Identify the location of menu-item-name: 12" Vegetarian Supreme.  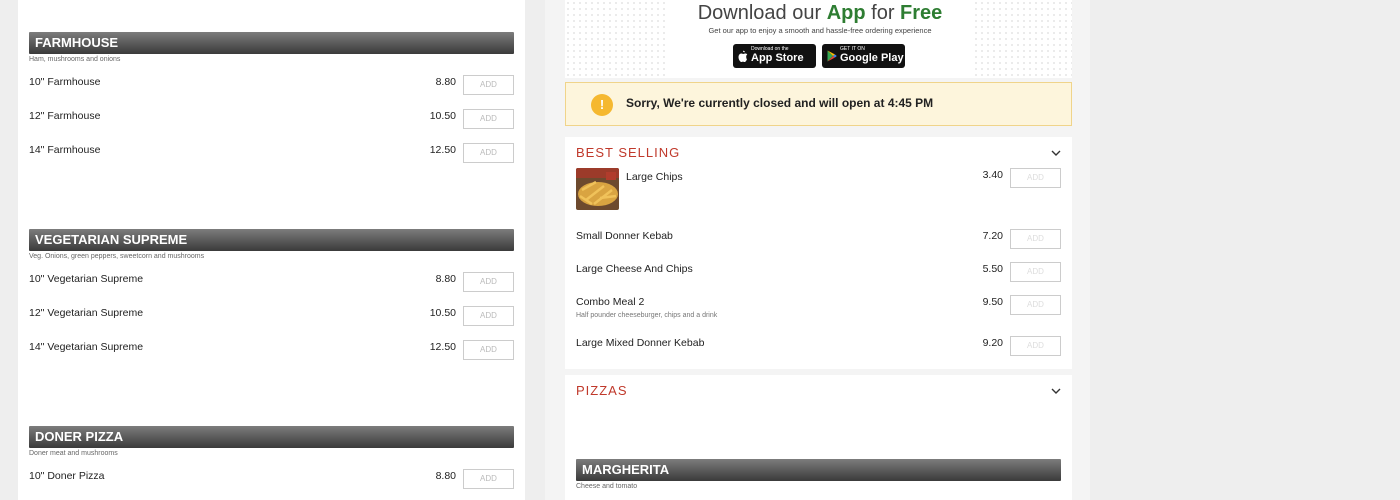
(86, 313).